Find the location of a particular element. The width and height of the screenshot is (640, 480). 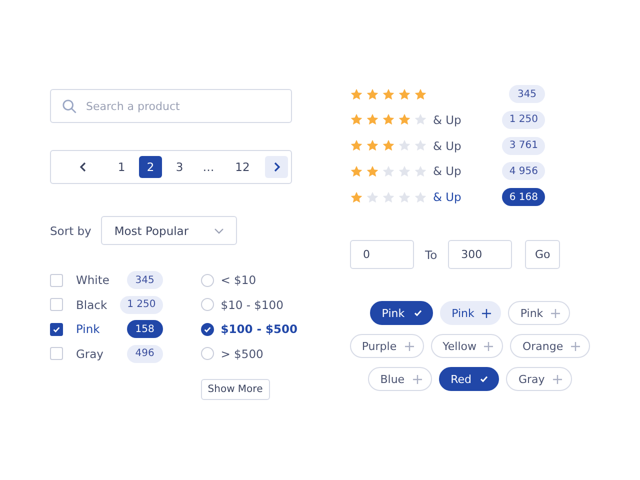

chevron-left-icon is located at coordinates (82, 167).